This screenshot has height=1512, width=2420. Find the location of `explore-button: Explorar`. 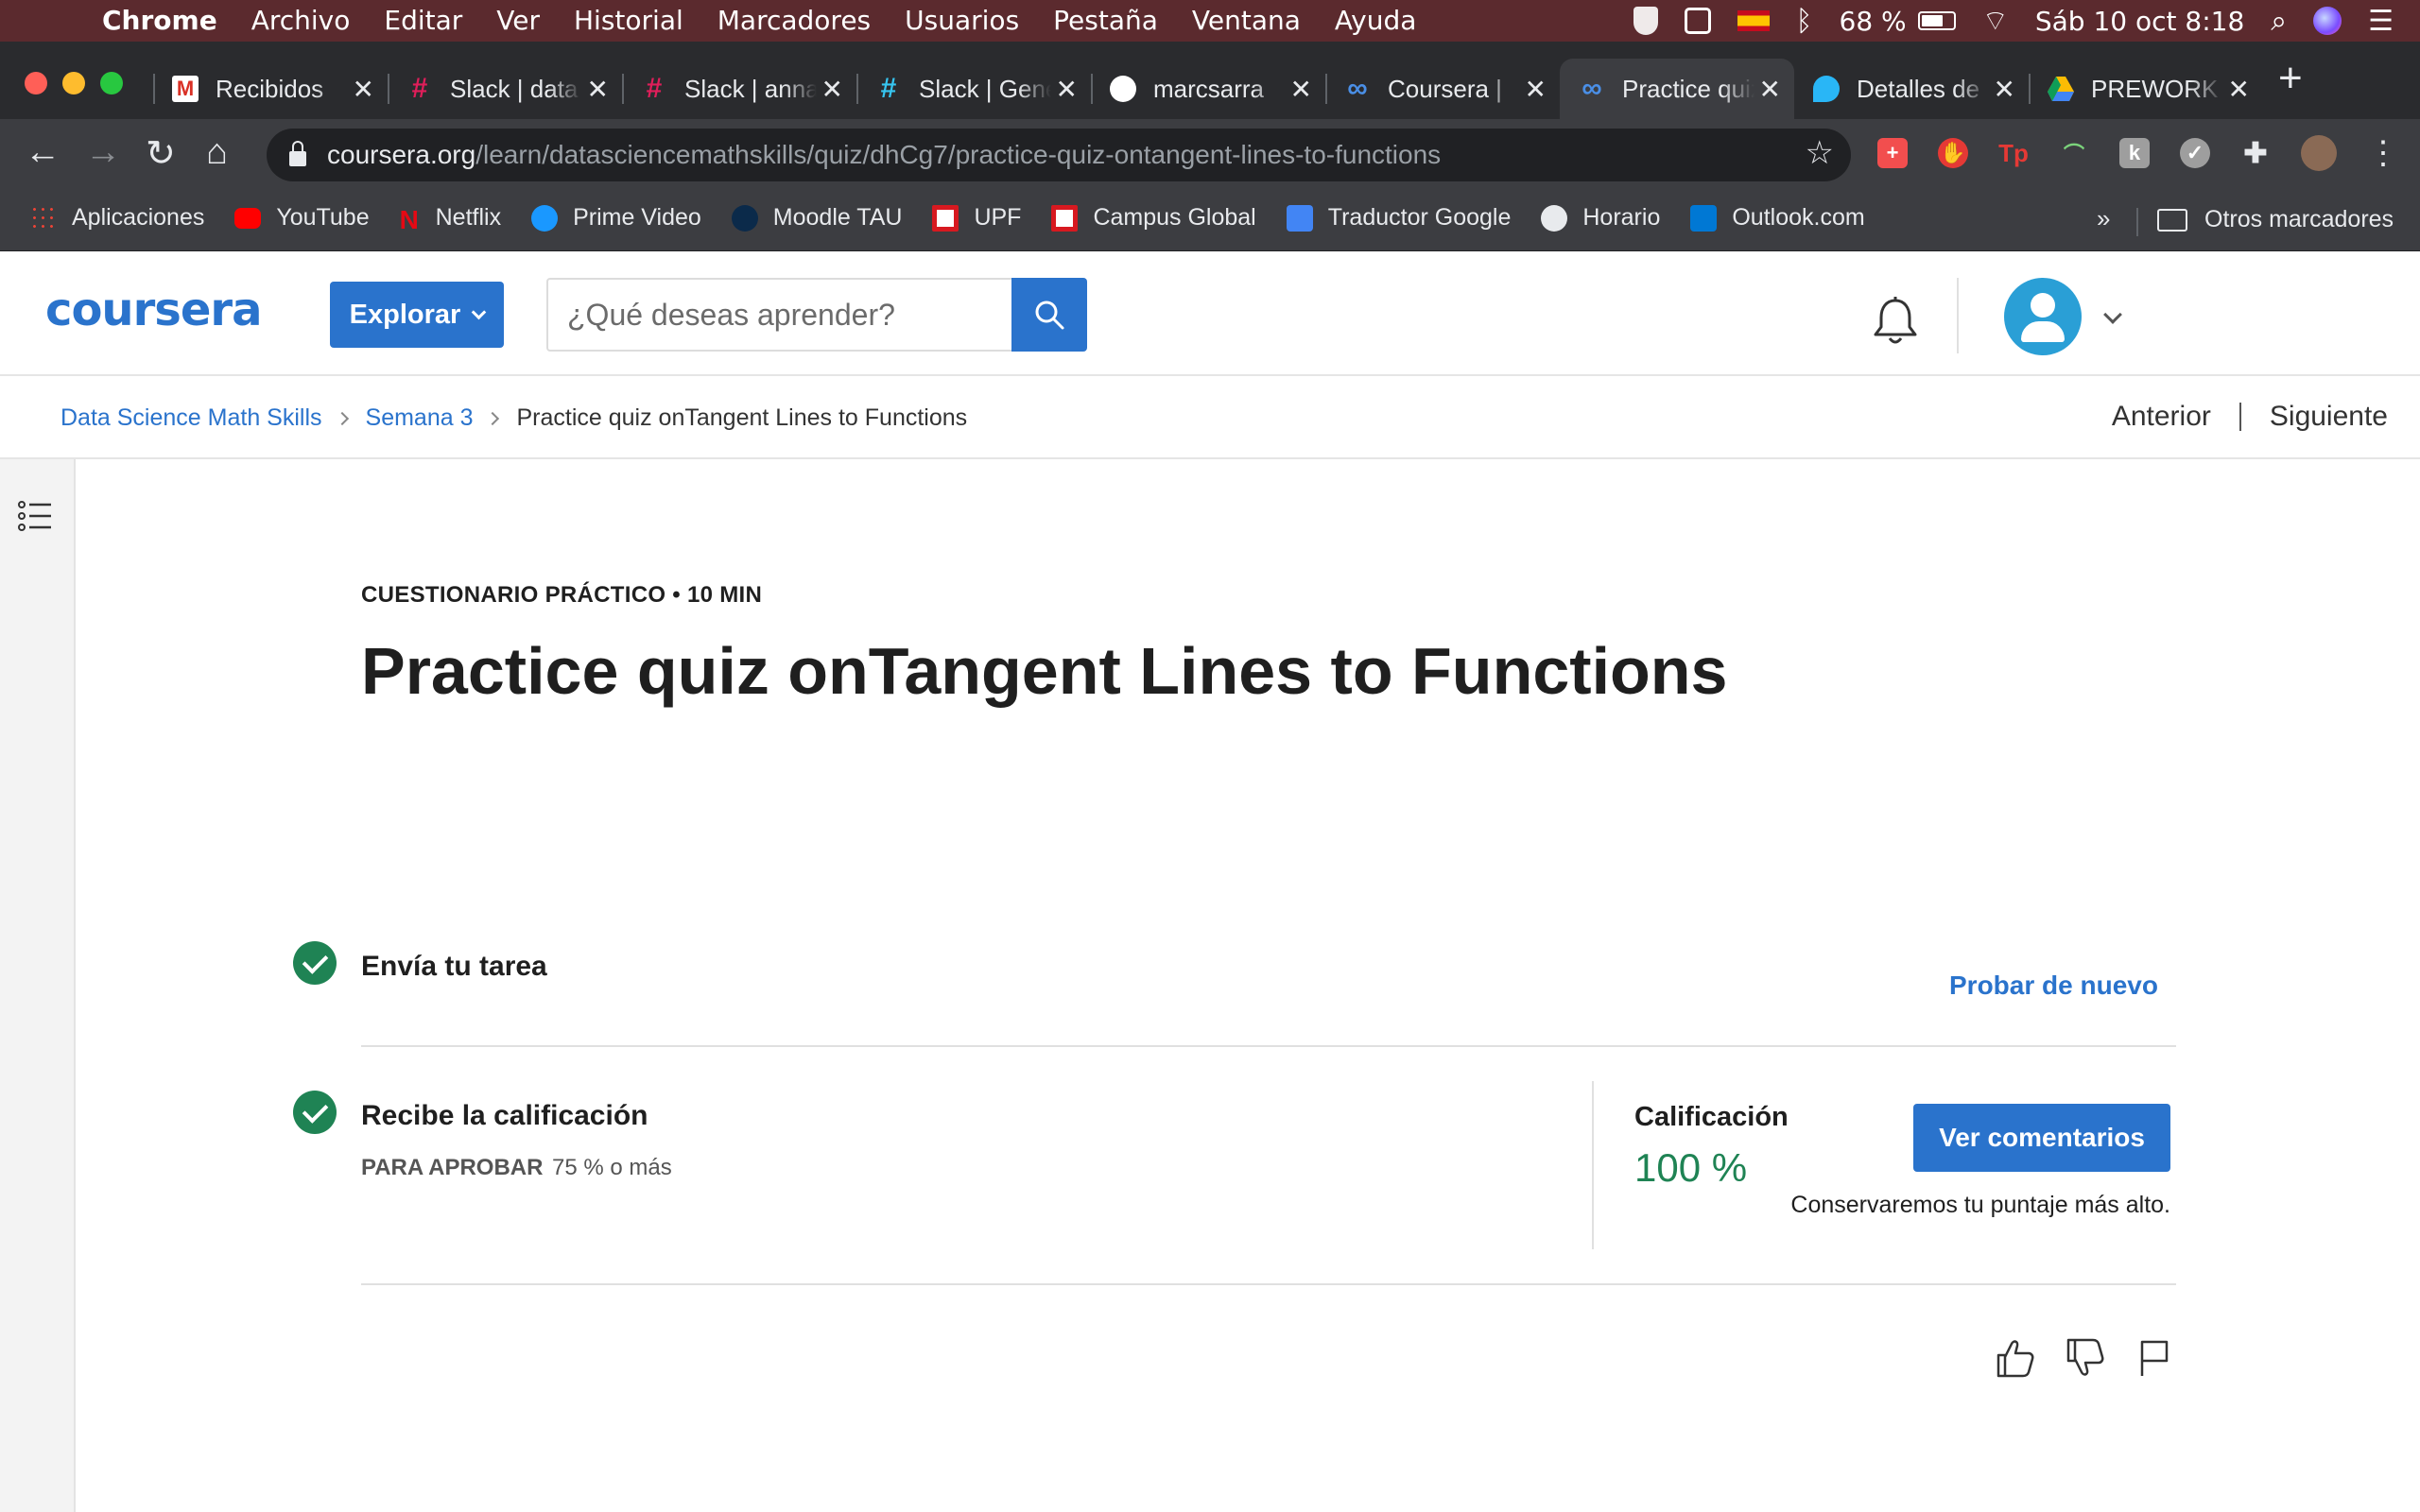

explore-button: Explorar is located at coordinates (417, 315).